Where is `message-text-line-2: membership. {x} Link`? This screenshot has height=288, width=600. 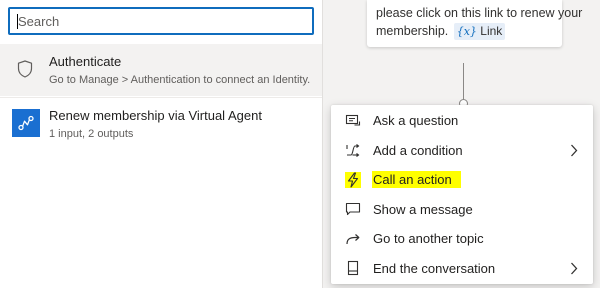 message-text-line-2: membership. {x} Link is located at coordinates (464, 31).